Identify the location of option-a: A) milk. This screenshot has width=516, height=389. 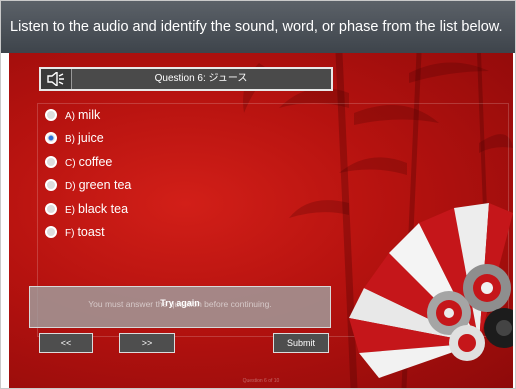
(72, 115).